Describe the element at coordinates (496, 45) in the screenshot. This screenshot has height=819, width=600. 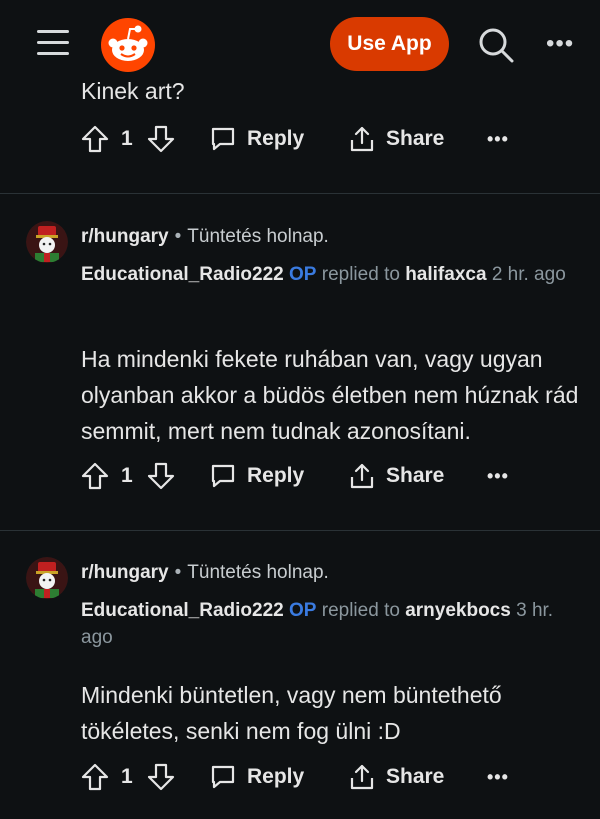
I see `search-icon` at that location.